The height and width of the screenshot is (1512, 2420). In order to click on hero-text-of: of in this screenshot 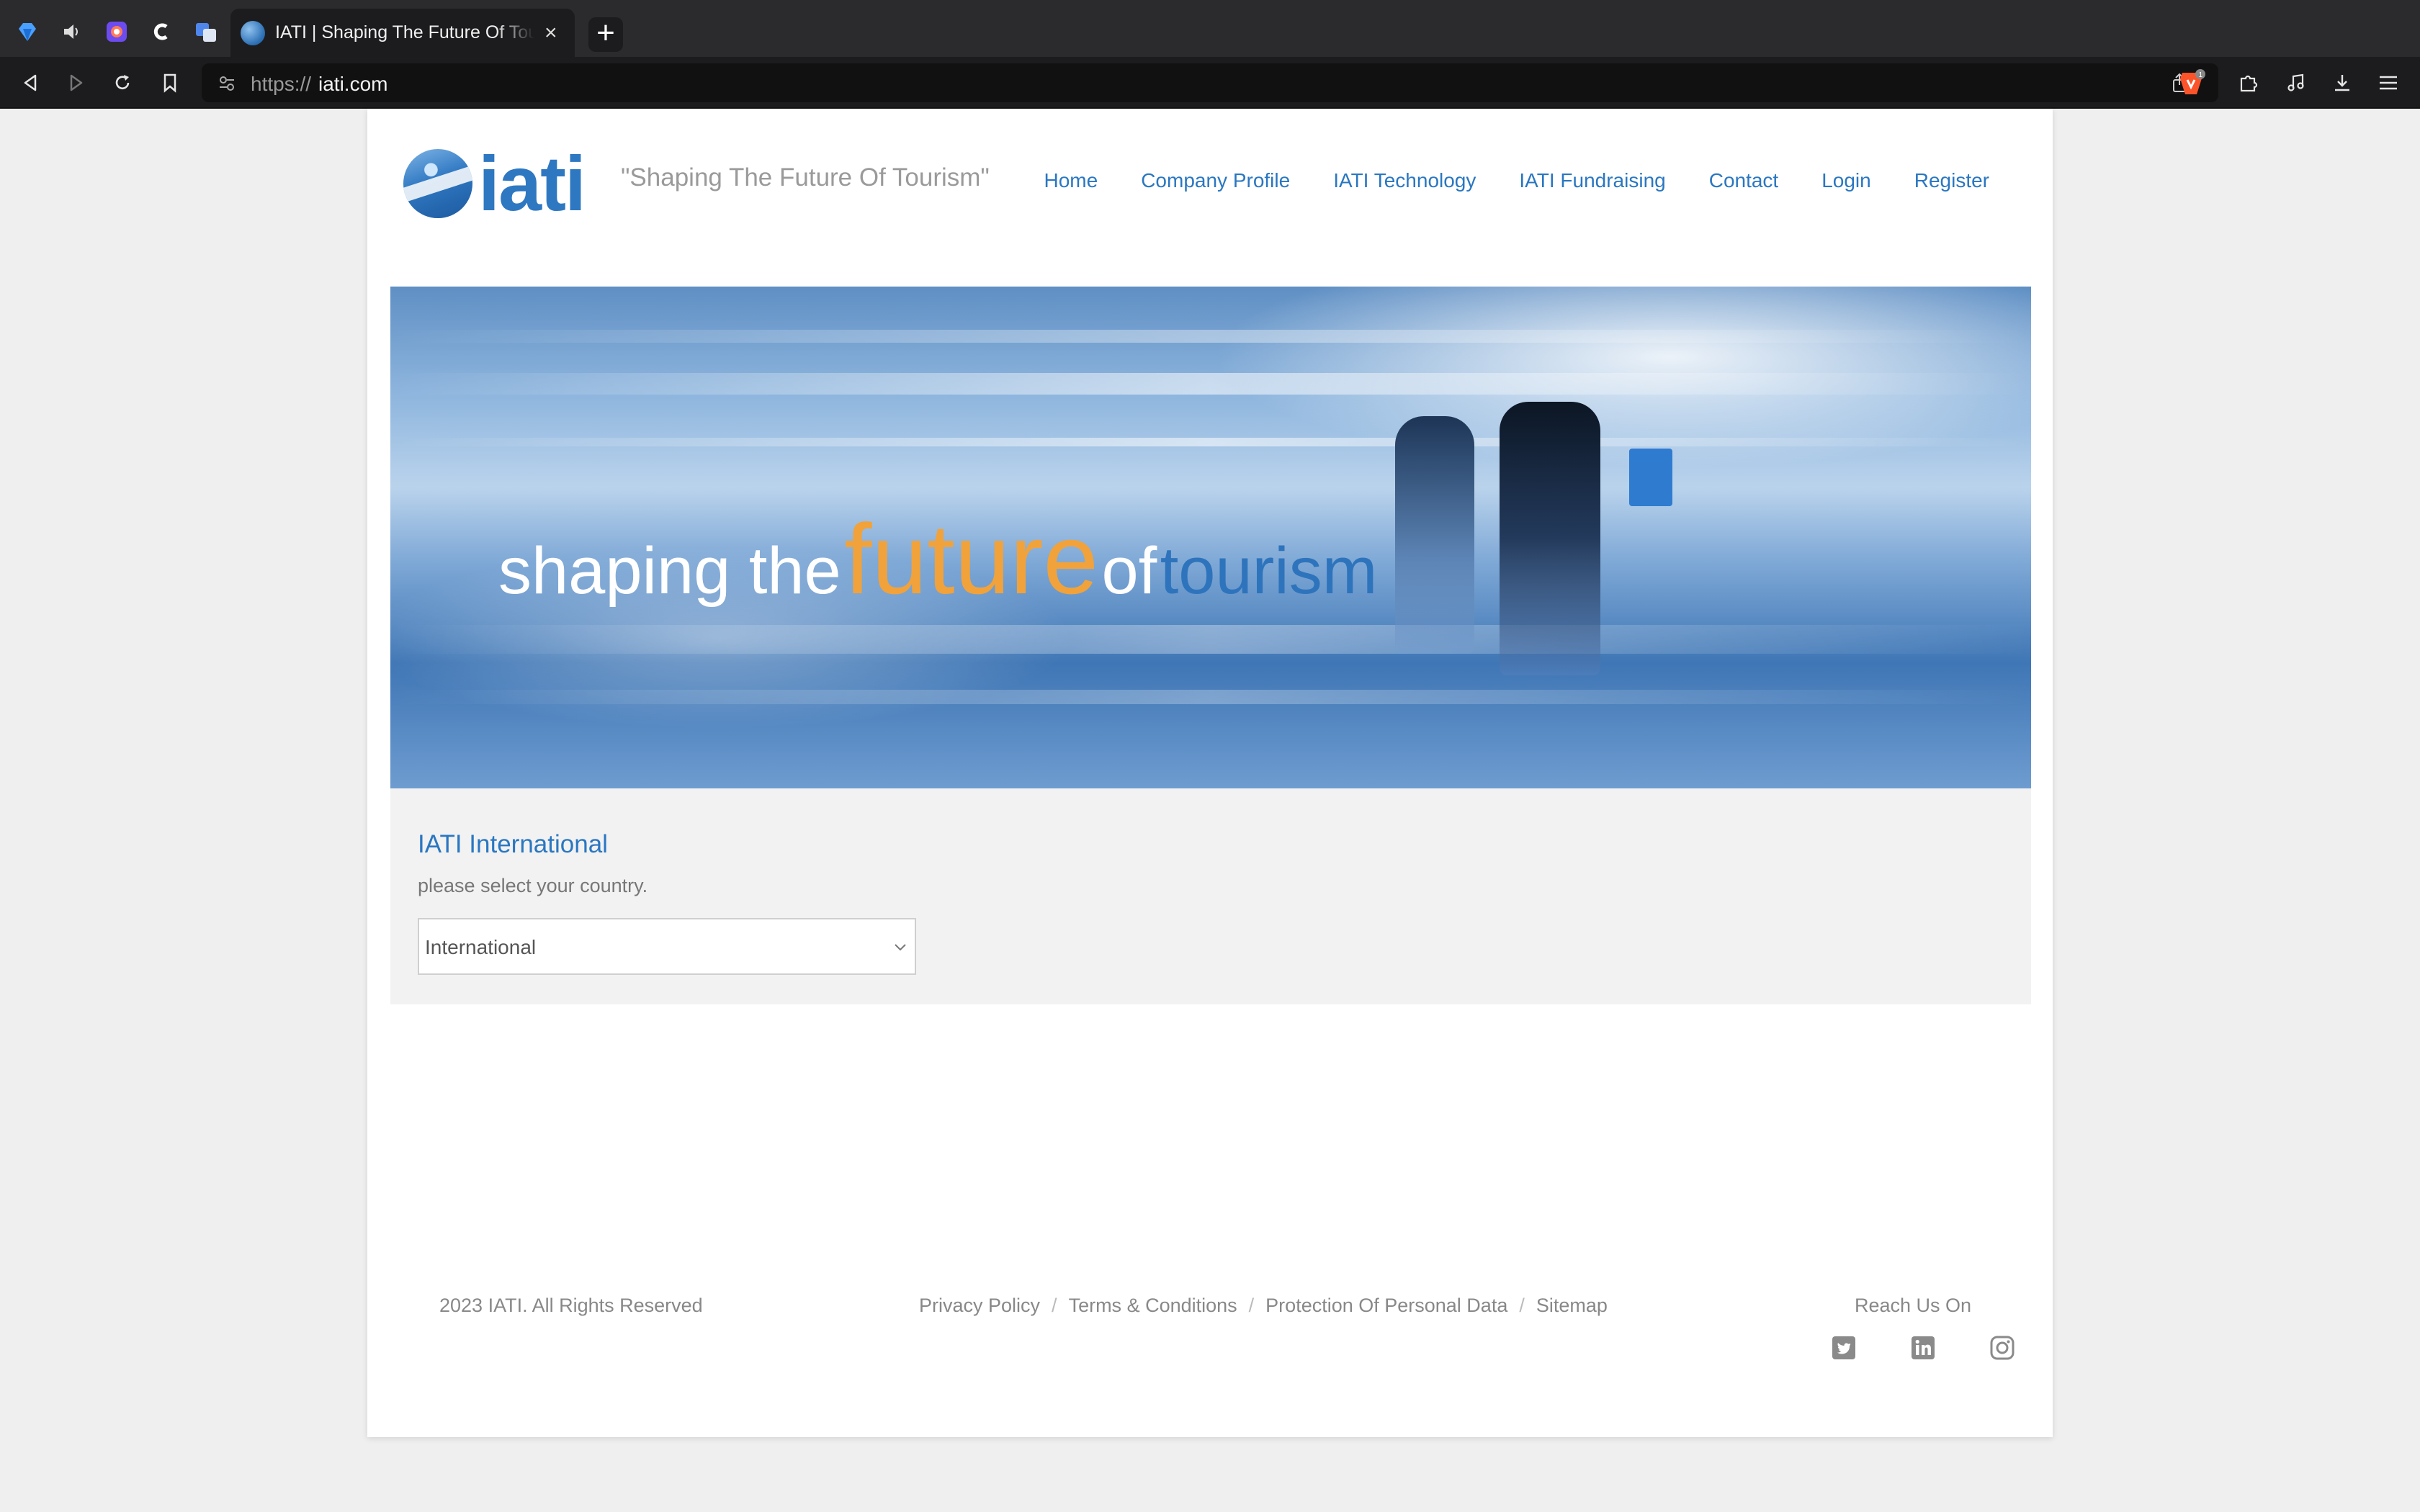, I will do `click(1129, 571)`.